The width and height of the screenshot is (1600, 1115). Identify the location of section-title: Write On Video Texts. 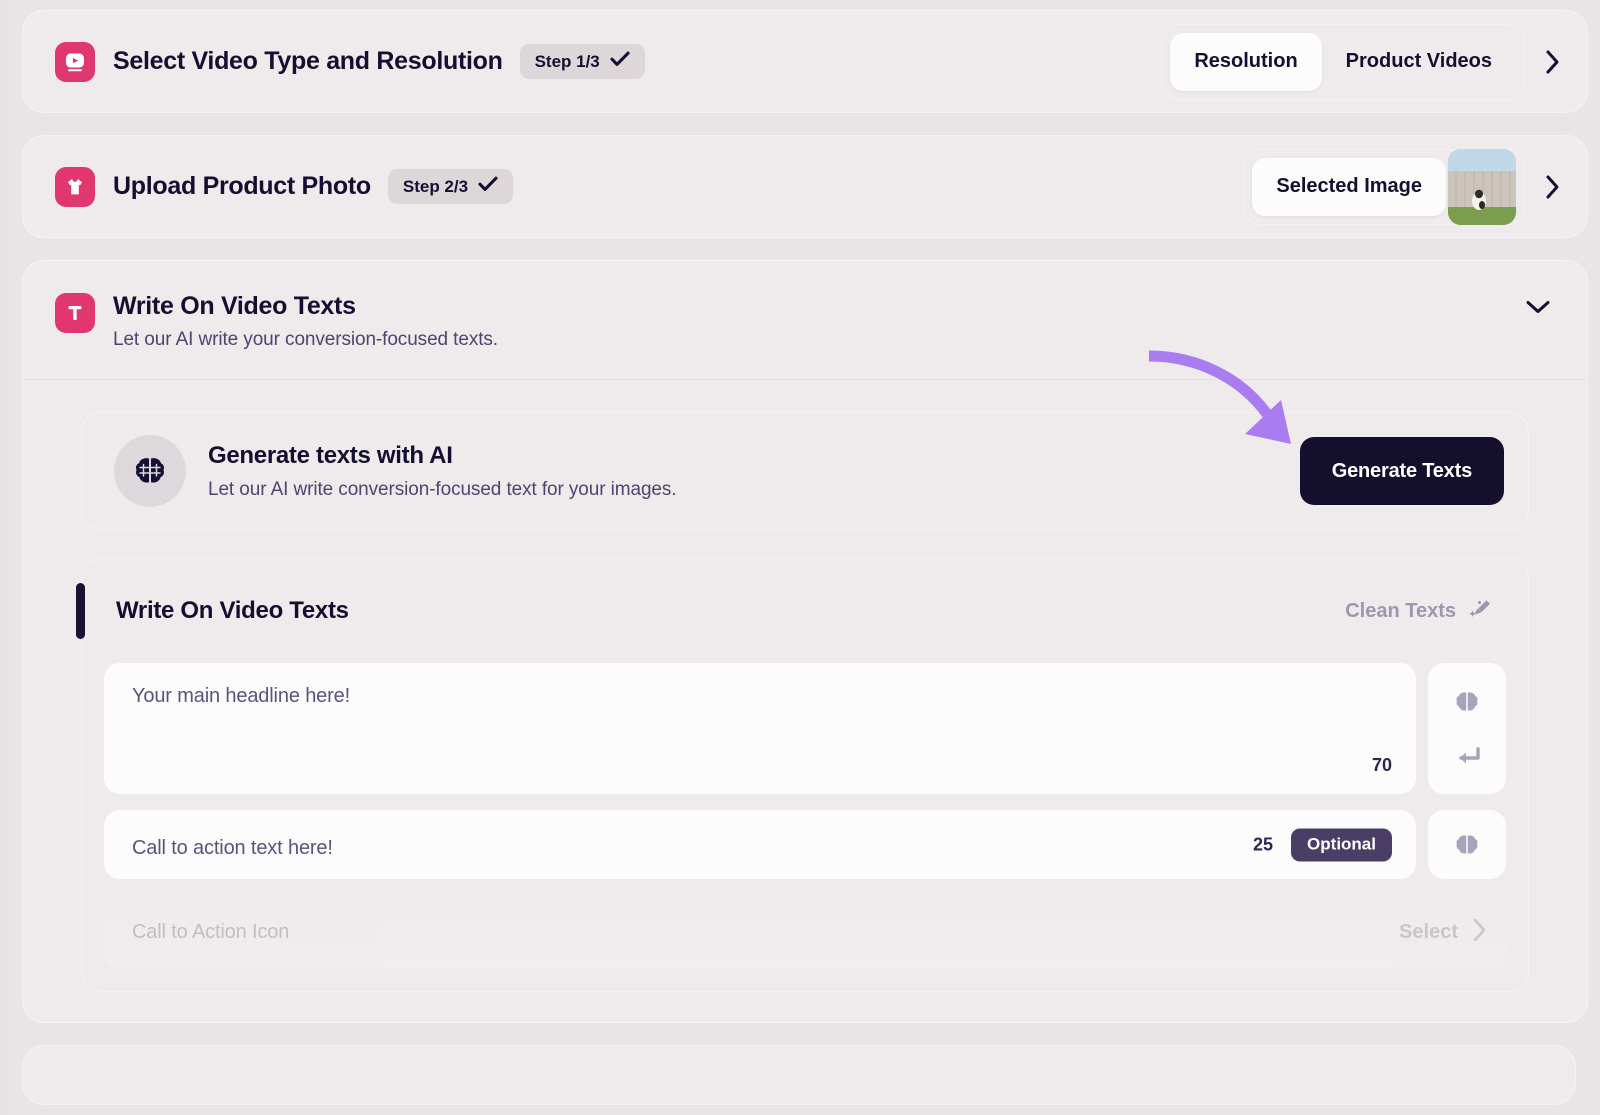
(234, 306).